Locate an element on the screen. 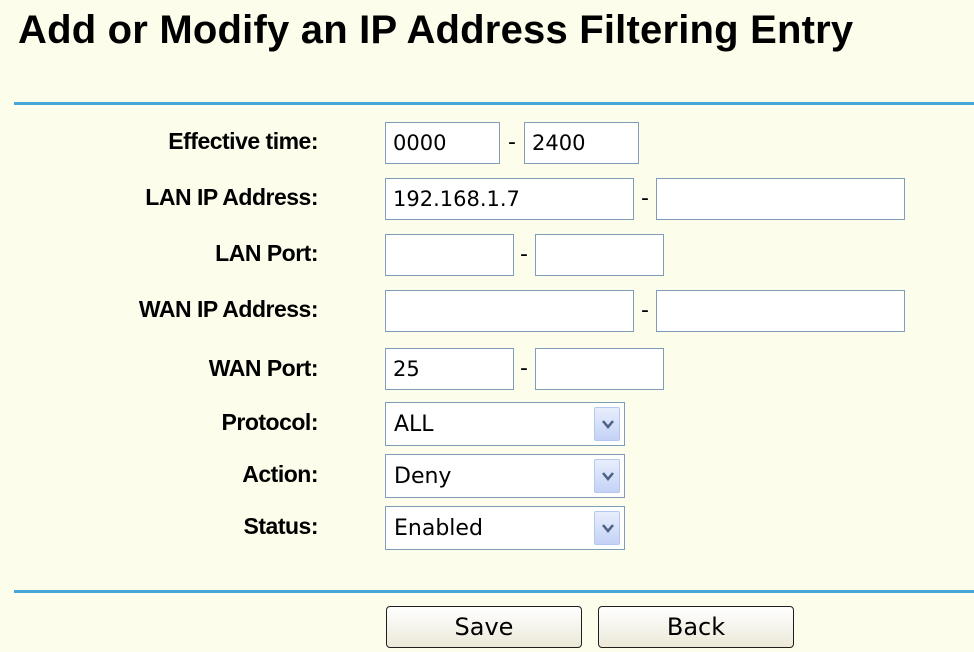  status-dropdown-button is located at coordinates (607, 528).